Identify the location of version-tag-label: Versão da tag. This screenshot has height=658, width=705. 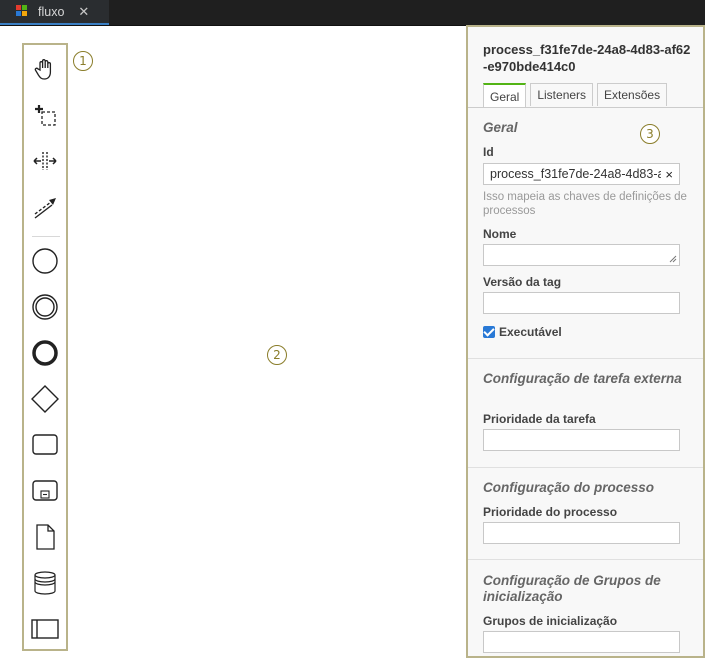
(522, 282).